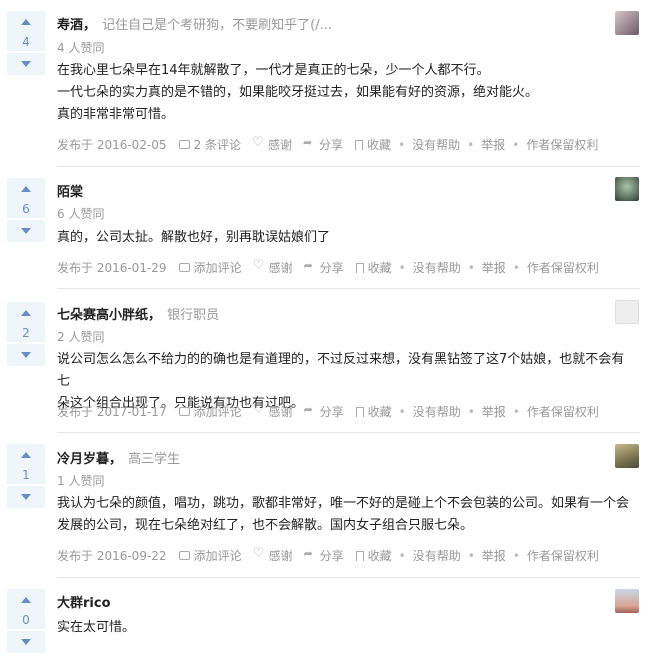  I want to click on answer-content: 真的，公司太扯。解散也好，别再耽误姑娘们了, so click(347, 238).